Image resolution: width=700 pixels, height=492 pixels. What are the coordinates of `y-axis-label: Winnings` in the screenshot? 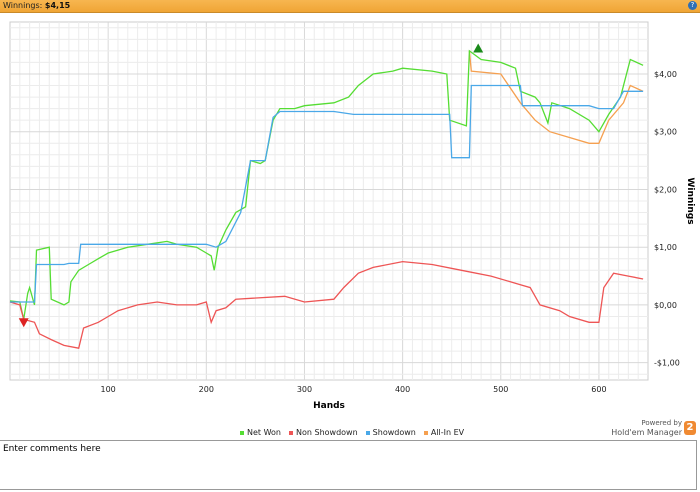 It's located at (690, 200).